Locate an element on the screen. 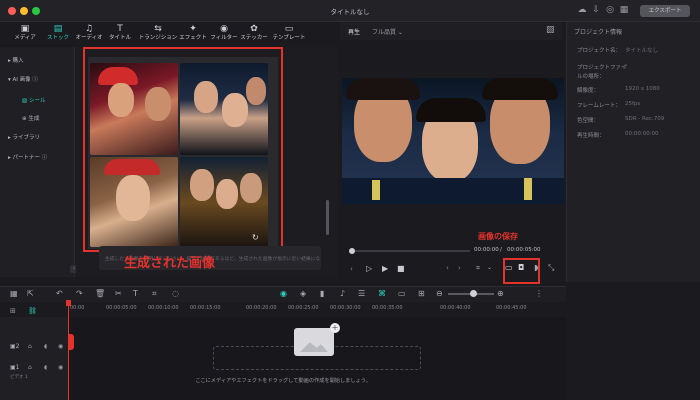 Image resolution: width=700 pixels, height=400 pixels. mark-in-icon: ‹ is located at coordinates (447, 268).